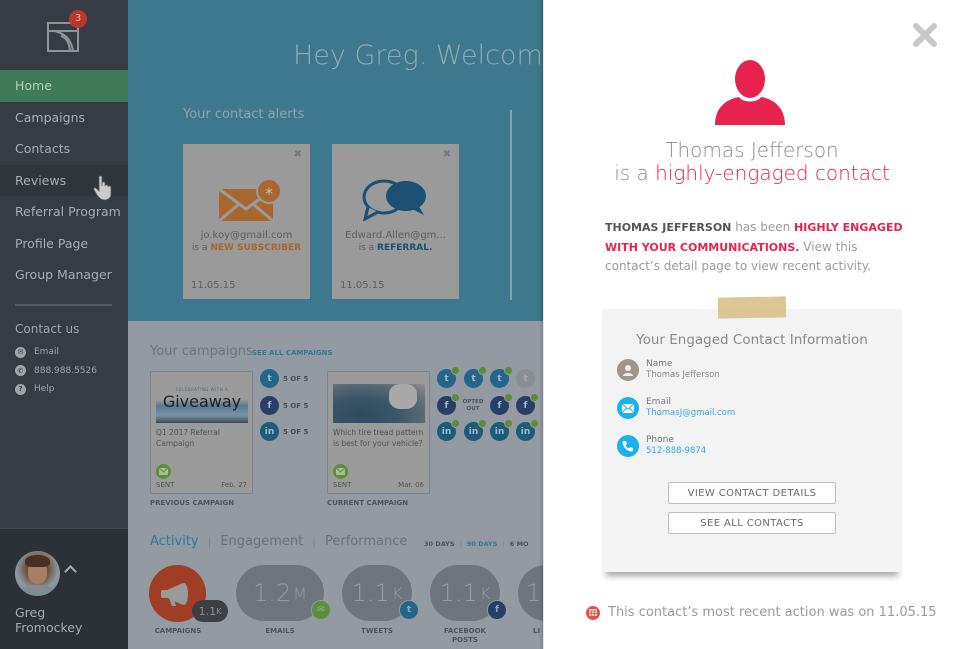 This screenshot has height=649, width=960. I want to click on alert-status: is a NEW SUBSCRIBER, so click(246, 248).